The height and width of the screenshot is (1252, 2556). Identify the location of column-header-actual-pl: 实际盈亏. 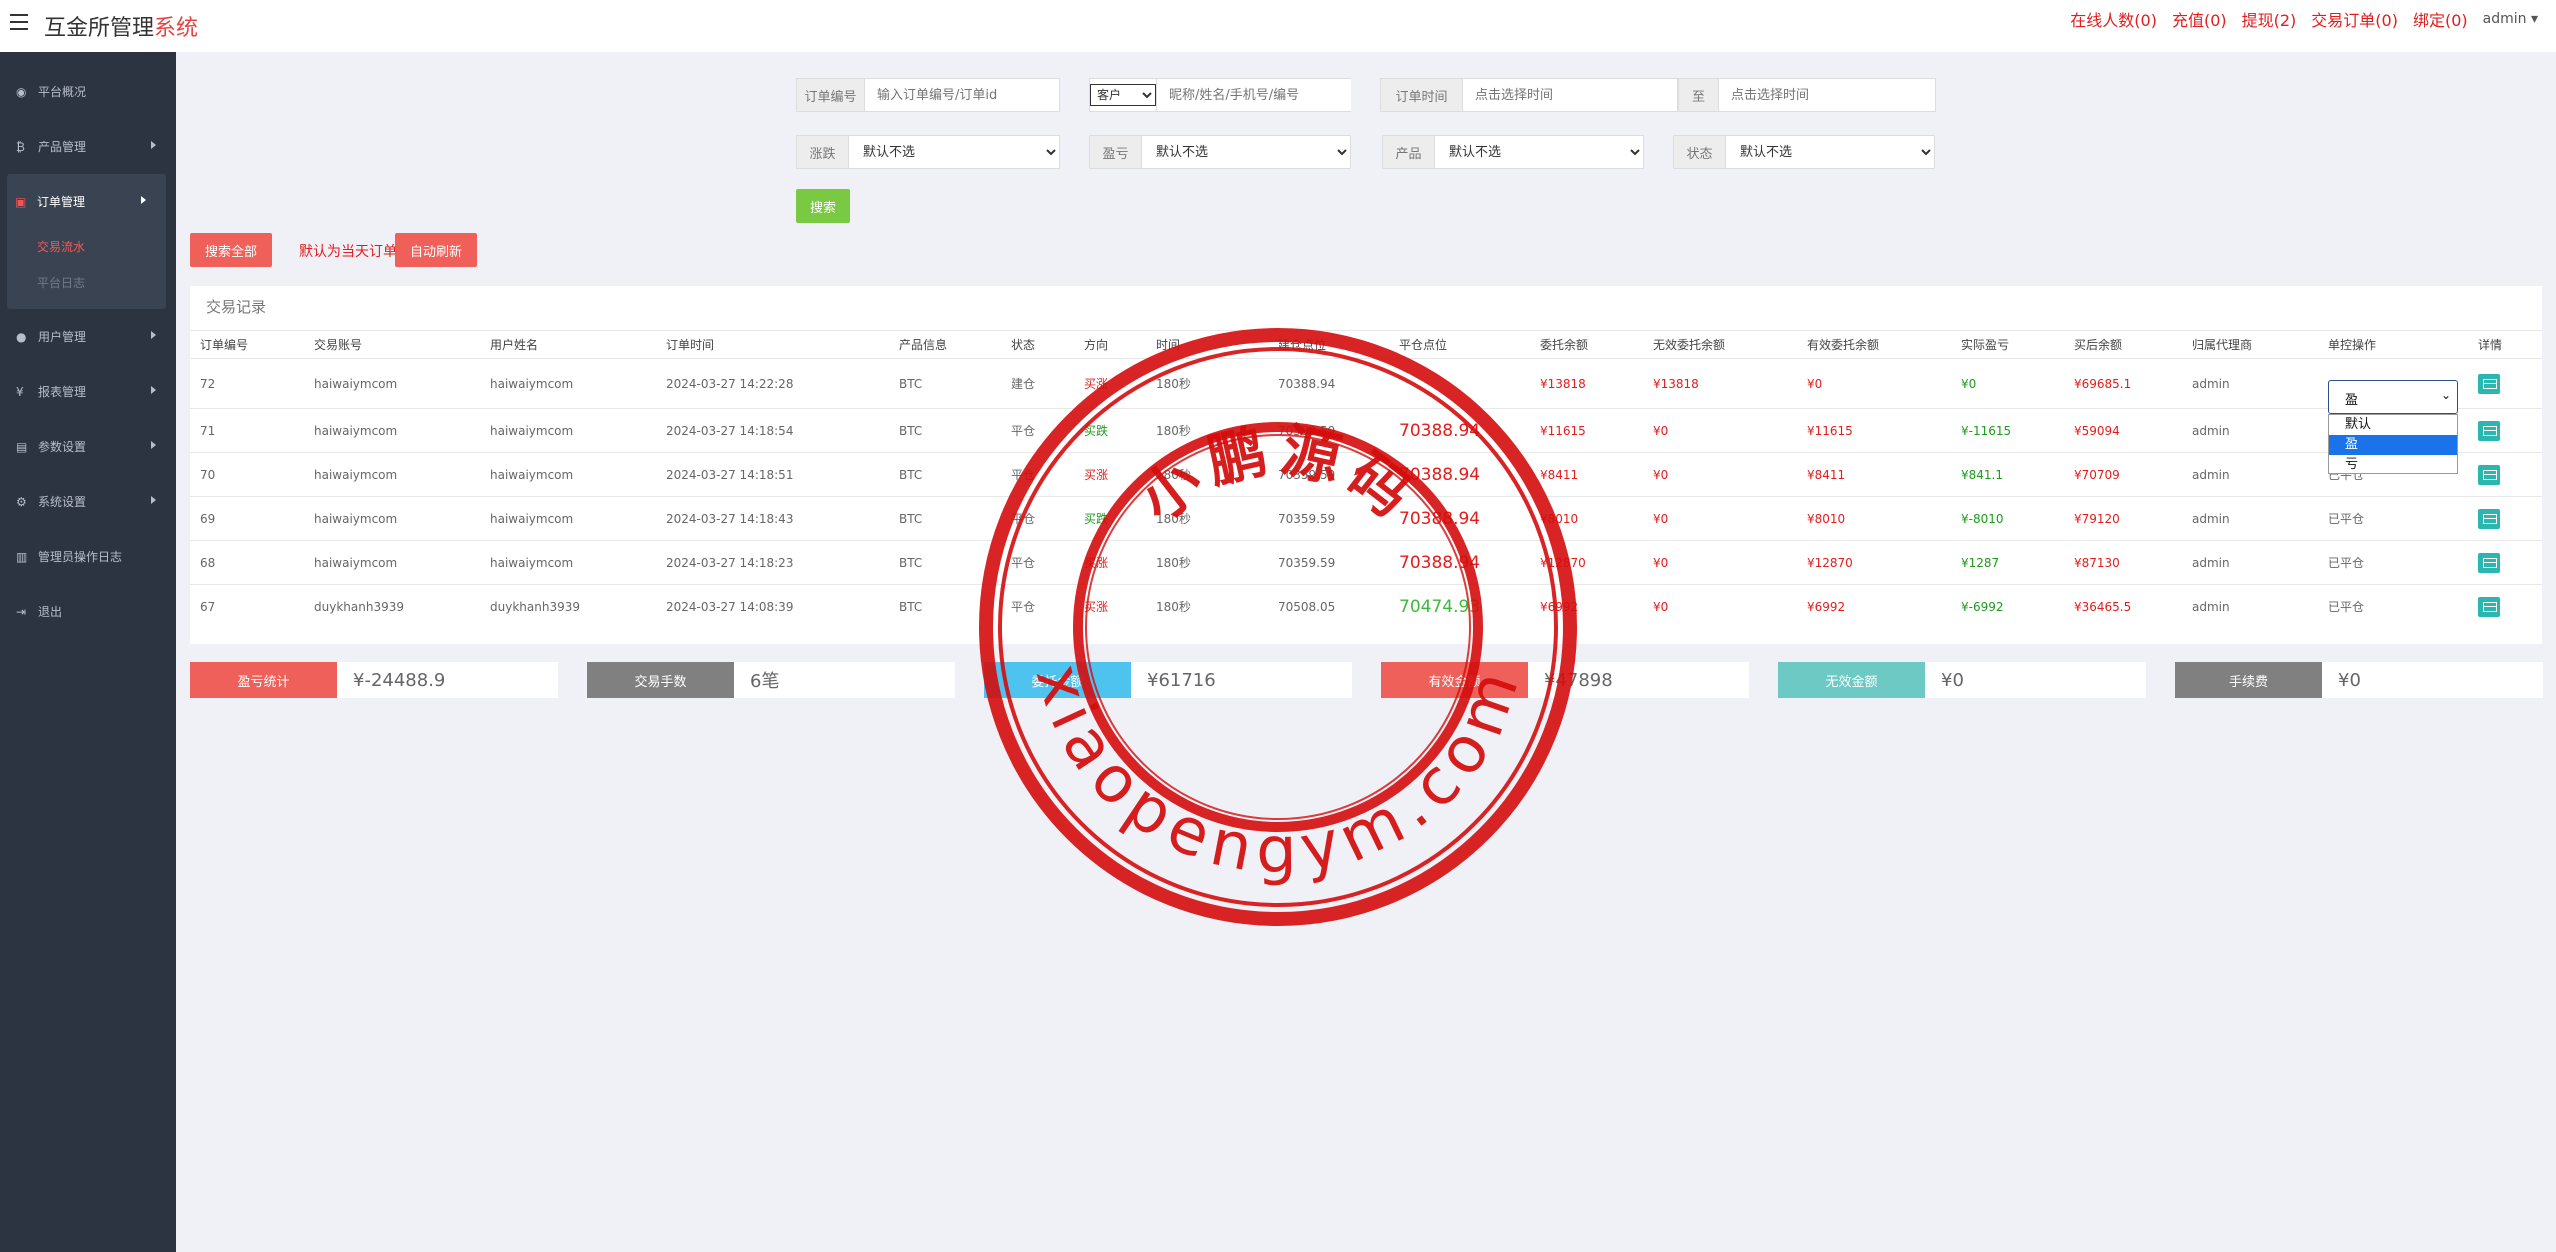
(1985, 345).